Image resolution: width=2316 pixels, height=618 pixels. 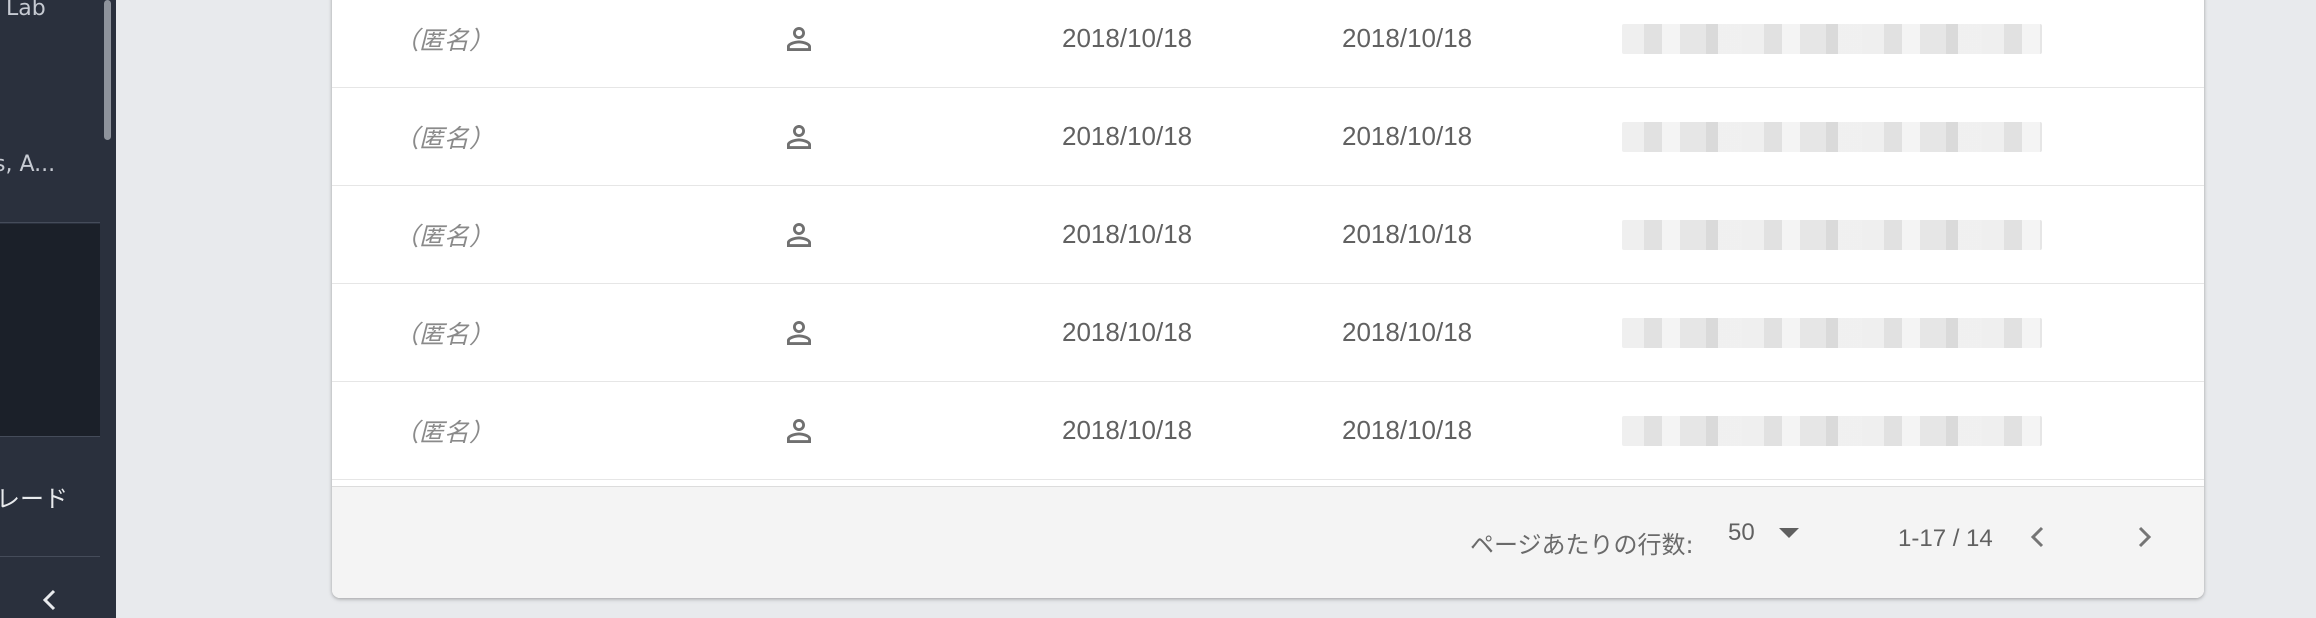 I want to click on caret-down-icon, so click(x=1788, y=533).